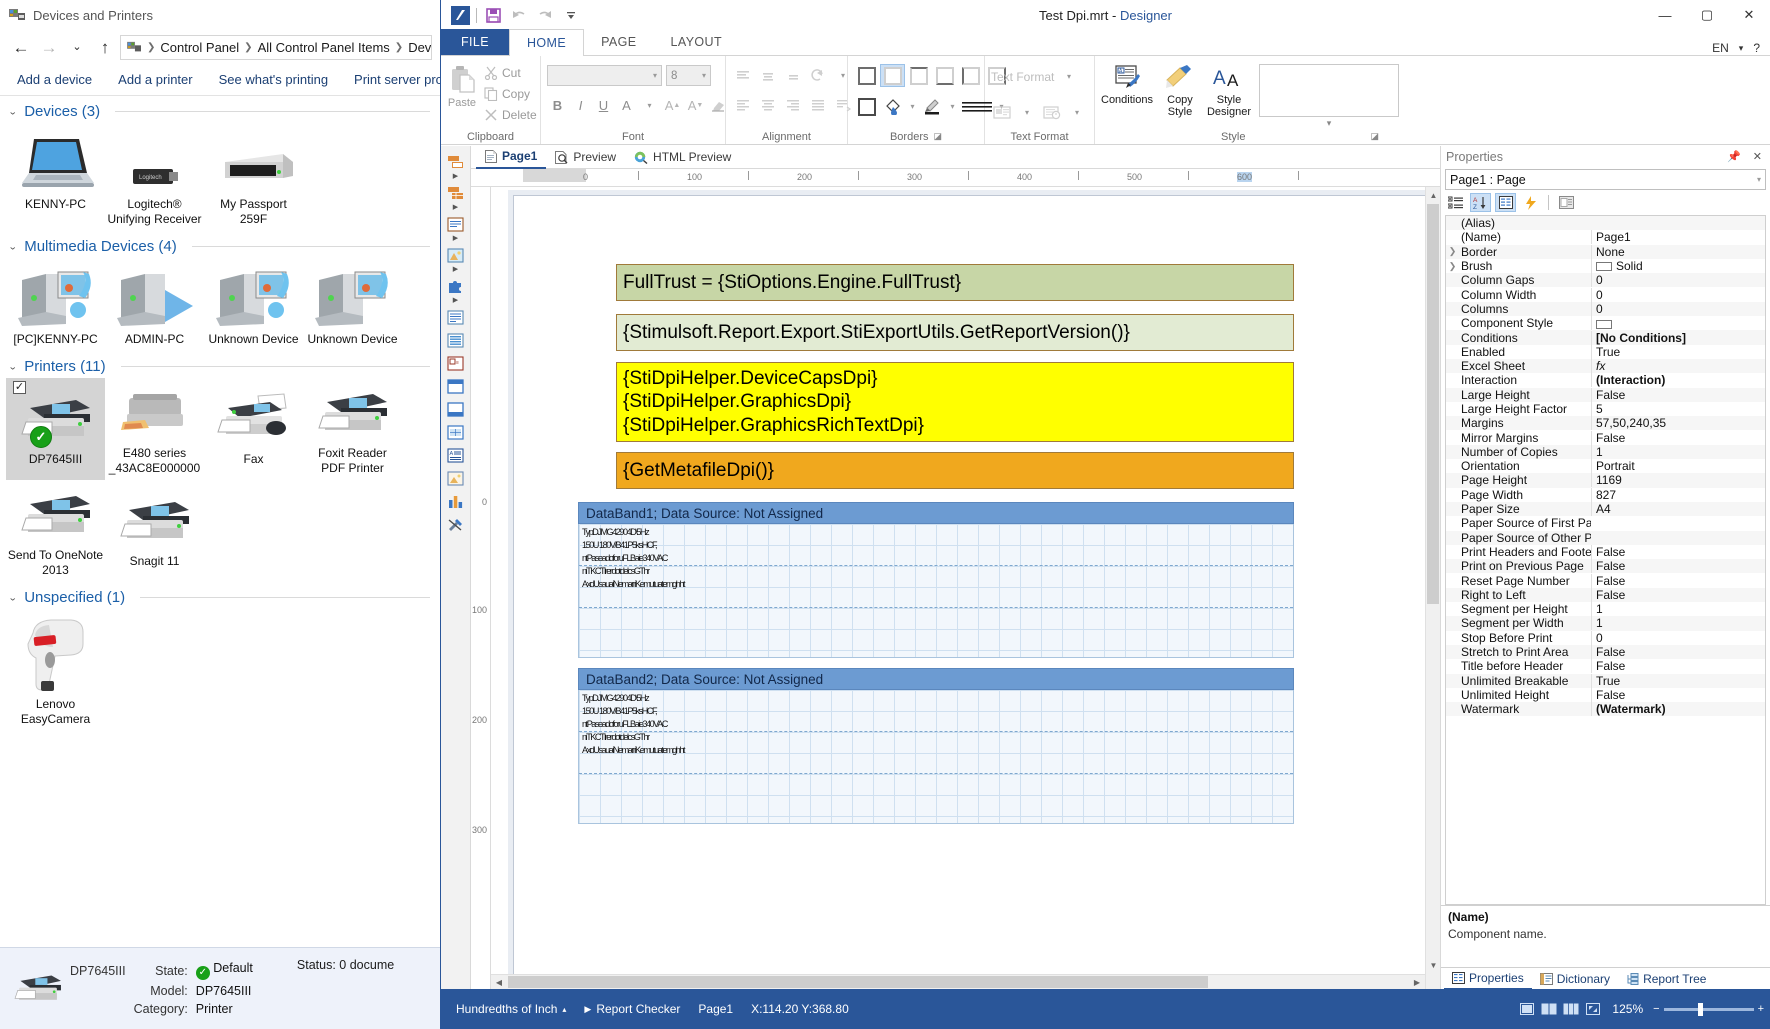 This screenshot has height=1029, width=1770. What do you see at coordinates (970, 75) in the screenshot?
I see `border-preset-left` at bounding box center [970, 75].